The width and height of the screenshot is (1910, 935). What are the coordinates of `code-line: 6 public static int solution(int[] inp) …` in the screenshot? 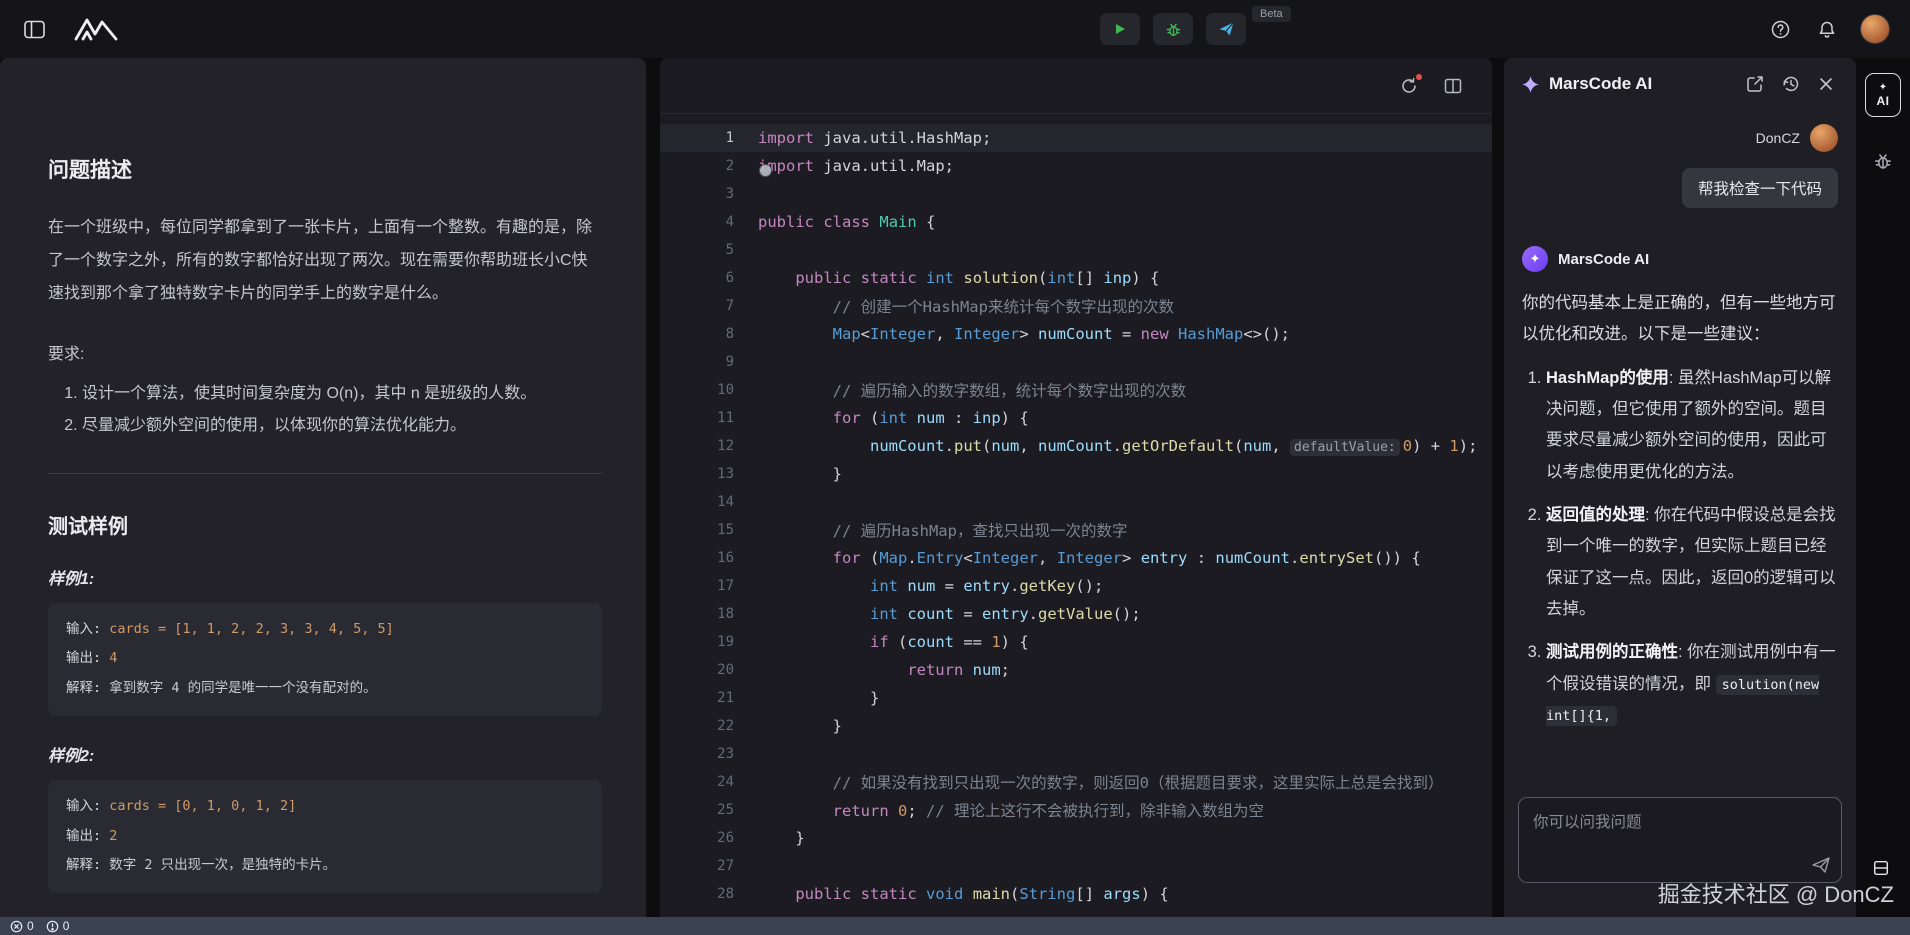 It's located at (1076, 278).